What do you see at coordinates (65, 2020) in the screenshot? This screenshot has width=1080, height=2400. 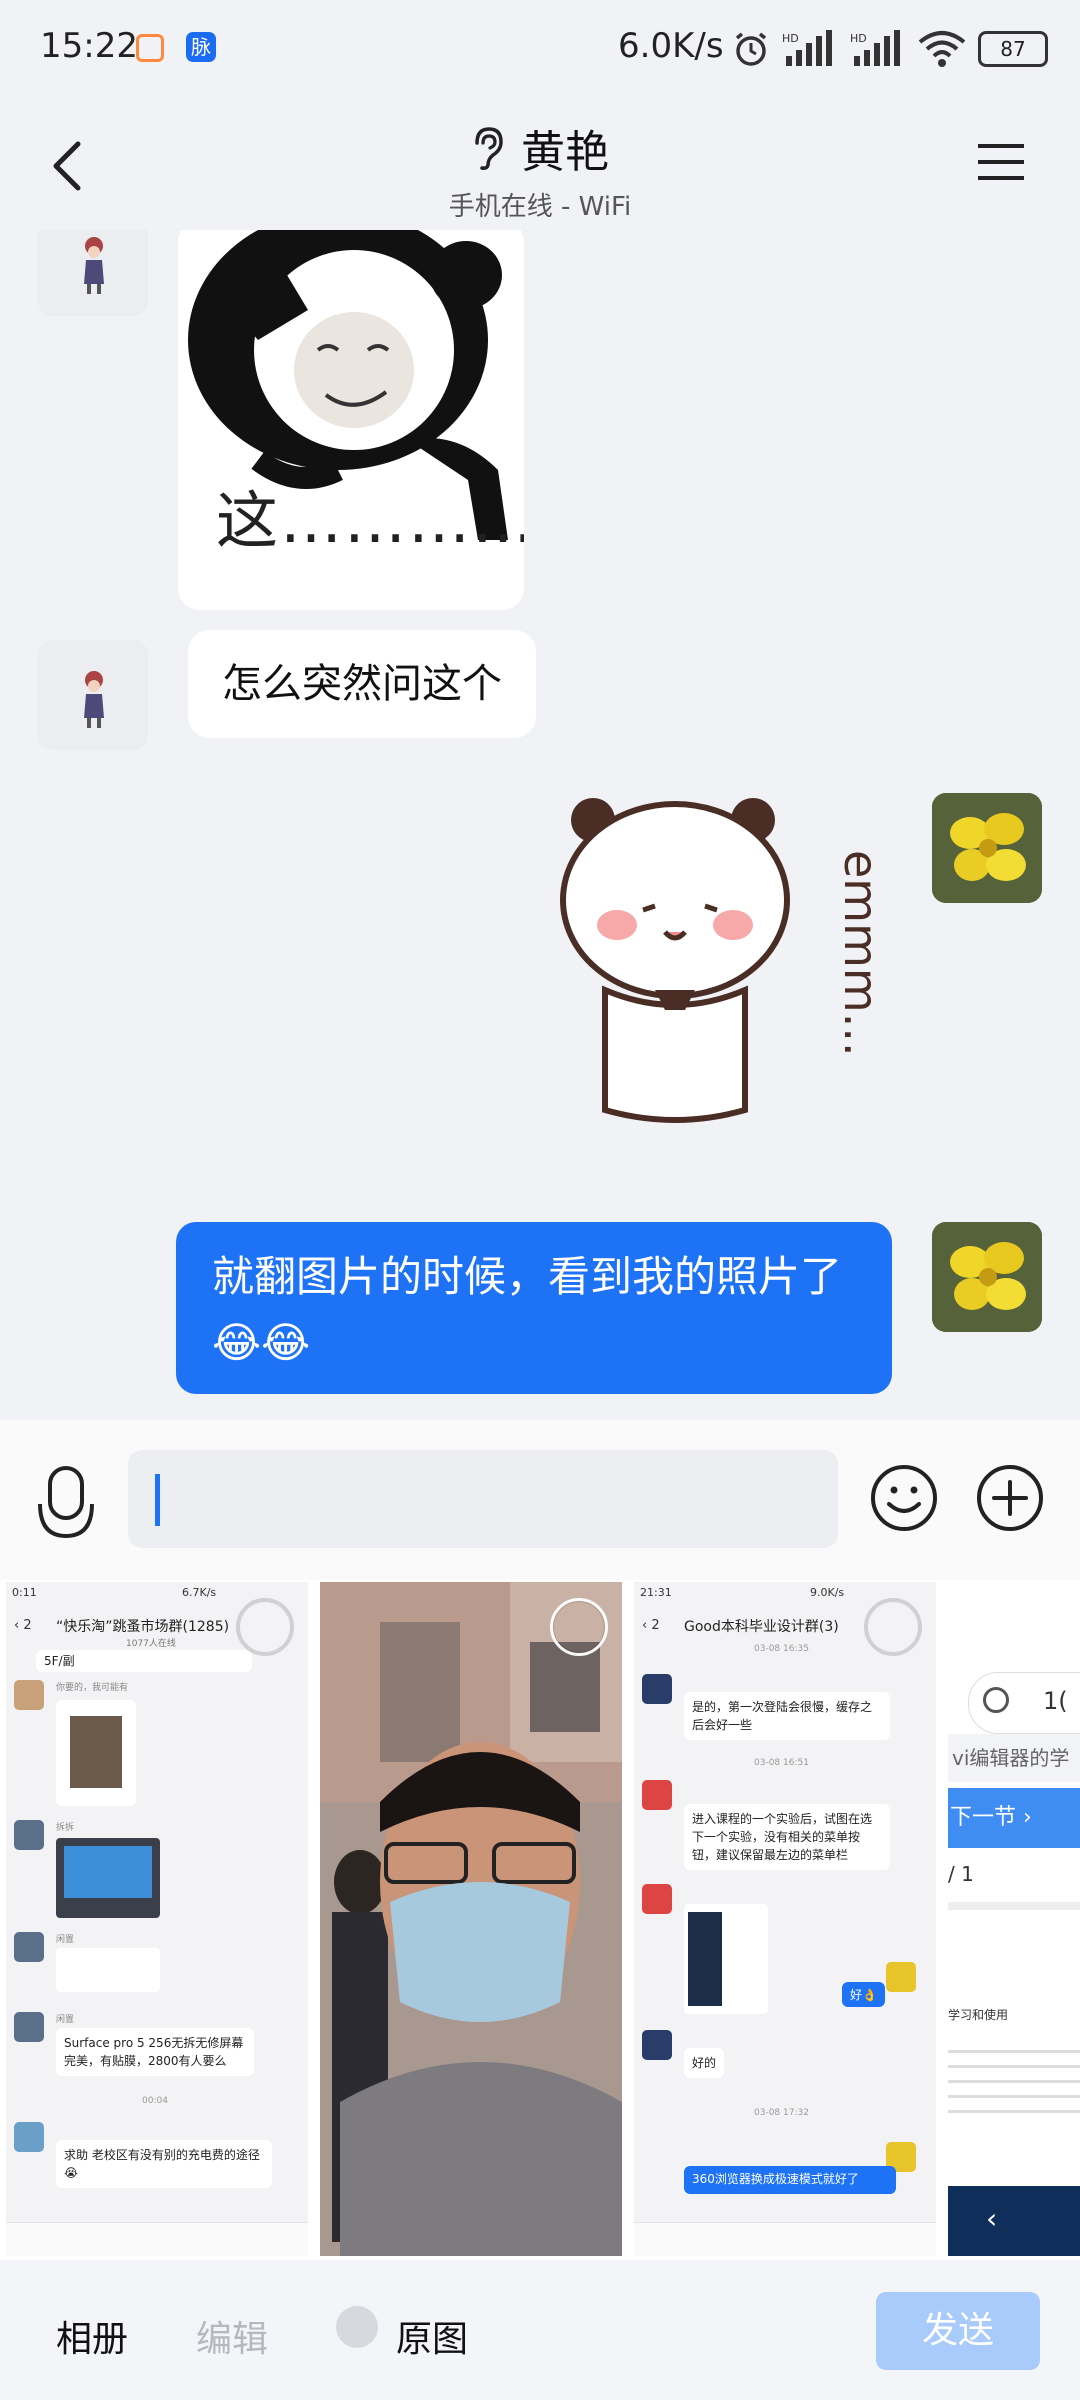 I see `thumb1-sender-4: 闲置` at bounding box center [65, 2020].